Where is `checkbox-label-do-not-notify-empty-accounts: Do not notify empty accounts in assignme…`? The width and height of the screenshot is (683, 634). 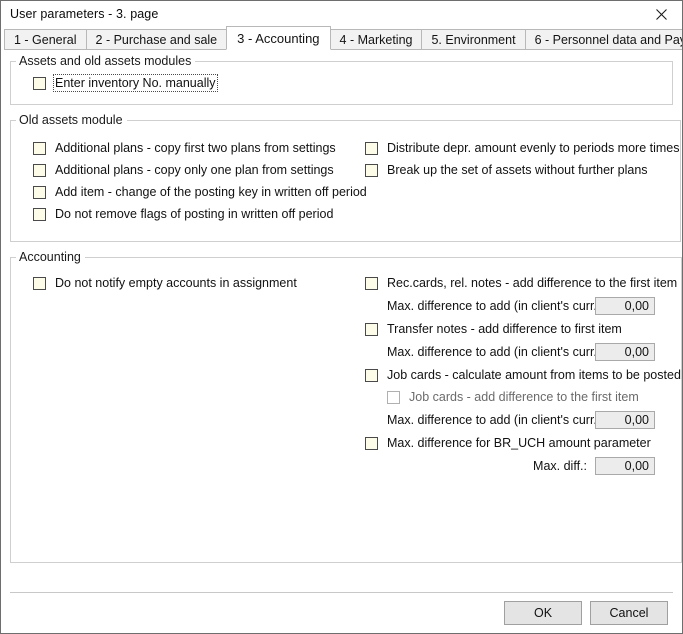 checkbox-label-do-not-notify-empty-accounts: Do not notify empty accounts in assignme… is located at coordinates (176, 283).